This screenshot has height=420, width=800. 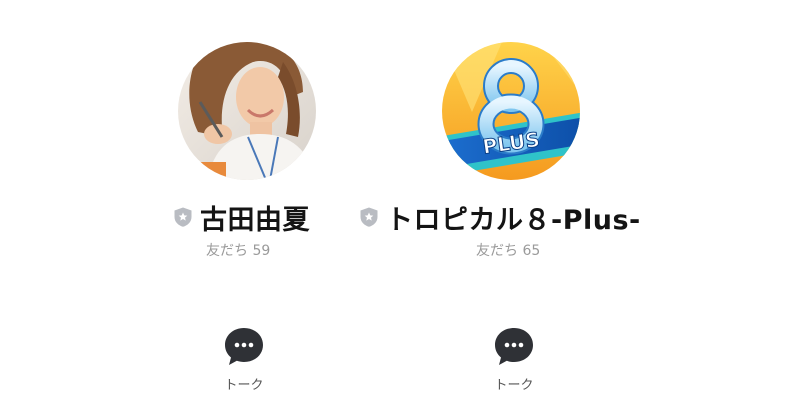 I want to click on avatar, so click(x=247, y=111).